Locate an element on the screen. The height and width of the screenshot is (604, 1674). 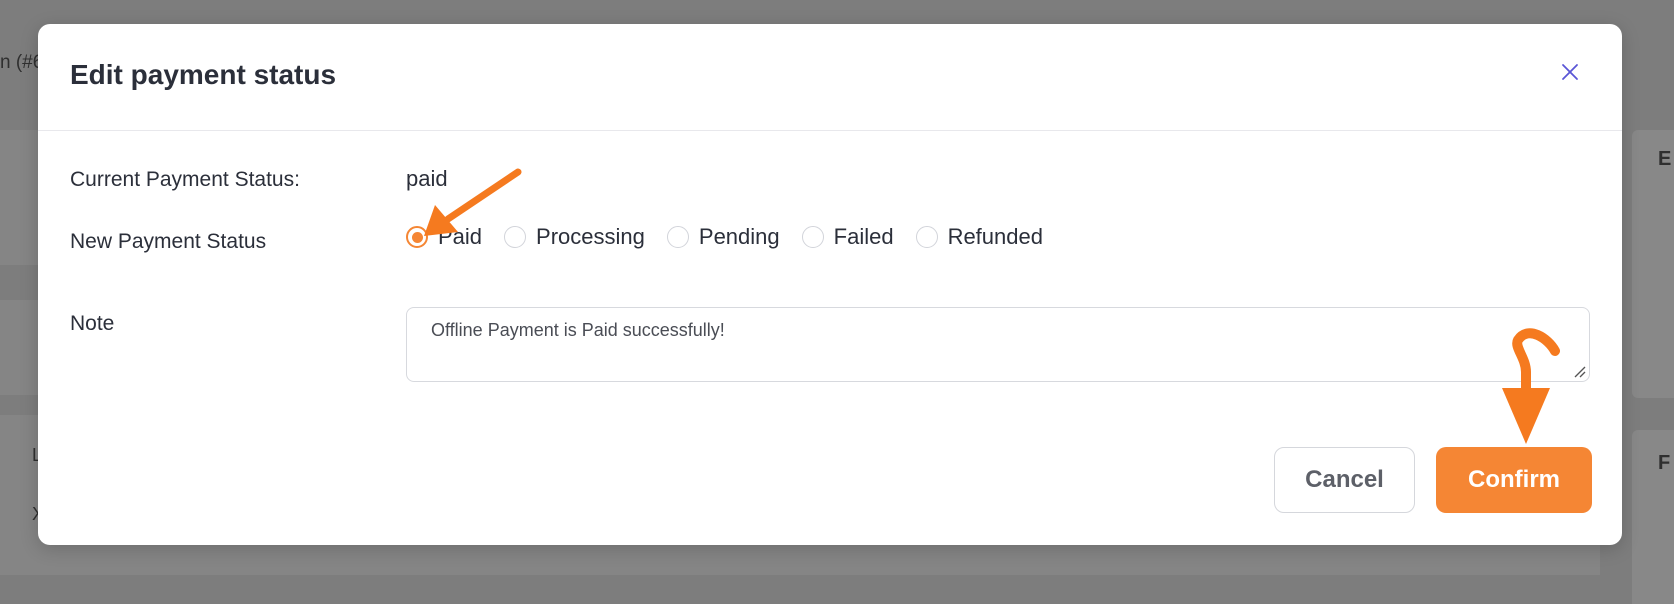
background-order-title: n (#6 is located at coordinates (22, 62).